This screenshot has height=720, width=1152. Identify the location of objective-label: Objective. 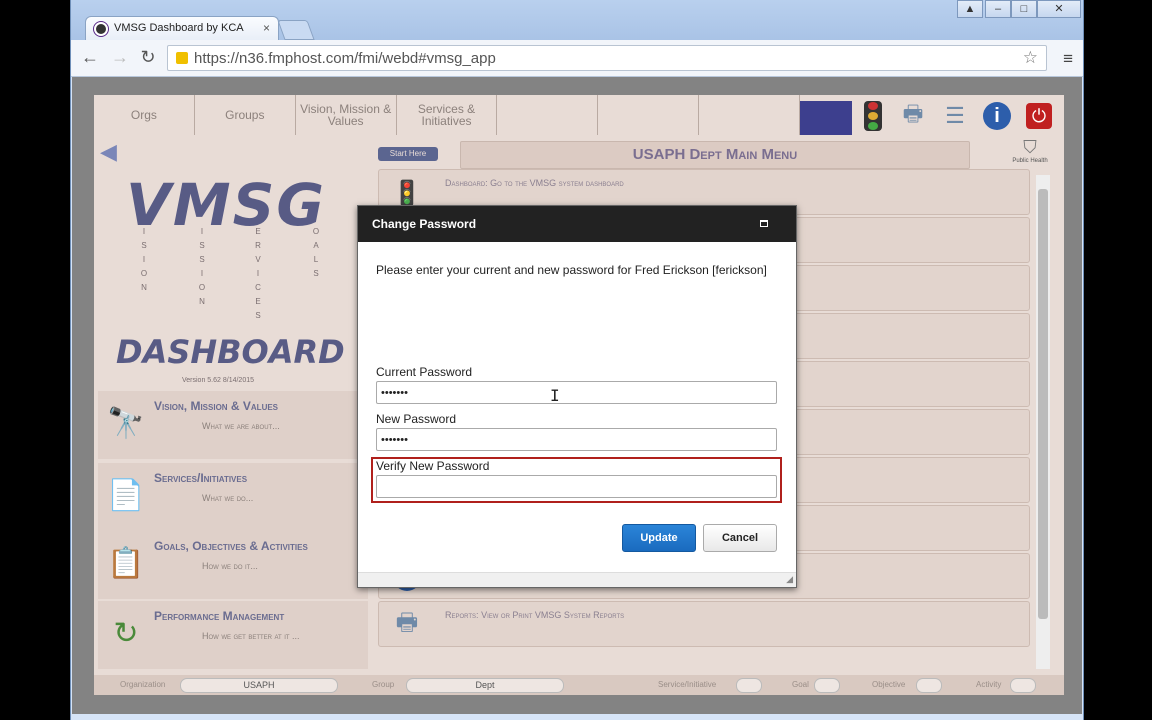
(889, 684).